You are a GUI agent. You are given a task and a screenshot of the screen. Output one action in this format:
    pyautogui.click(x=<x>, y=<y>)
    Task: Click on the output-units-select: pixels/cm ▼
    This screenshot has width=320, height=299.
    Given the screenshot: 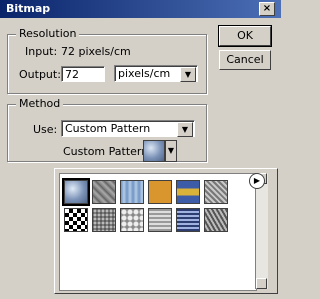 What is the action you would take?
    pyautogui.click(x=156, y=73)
    